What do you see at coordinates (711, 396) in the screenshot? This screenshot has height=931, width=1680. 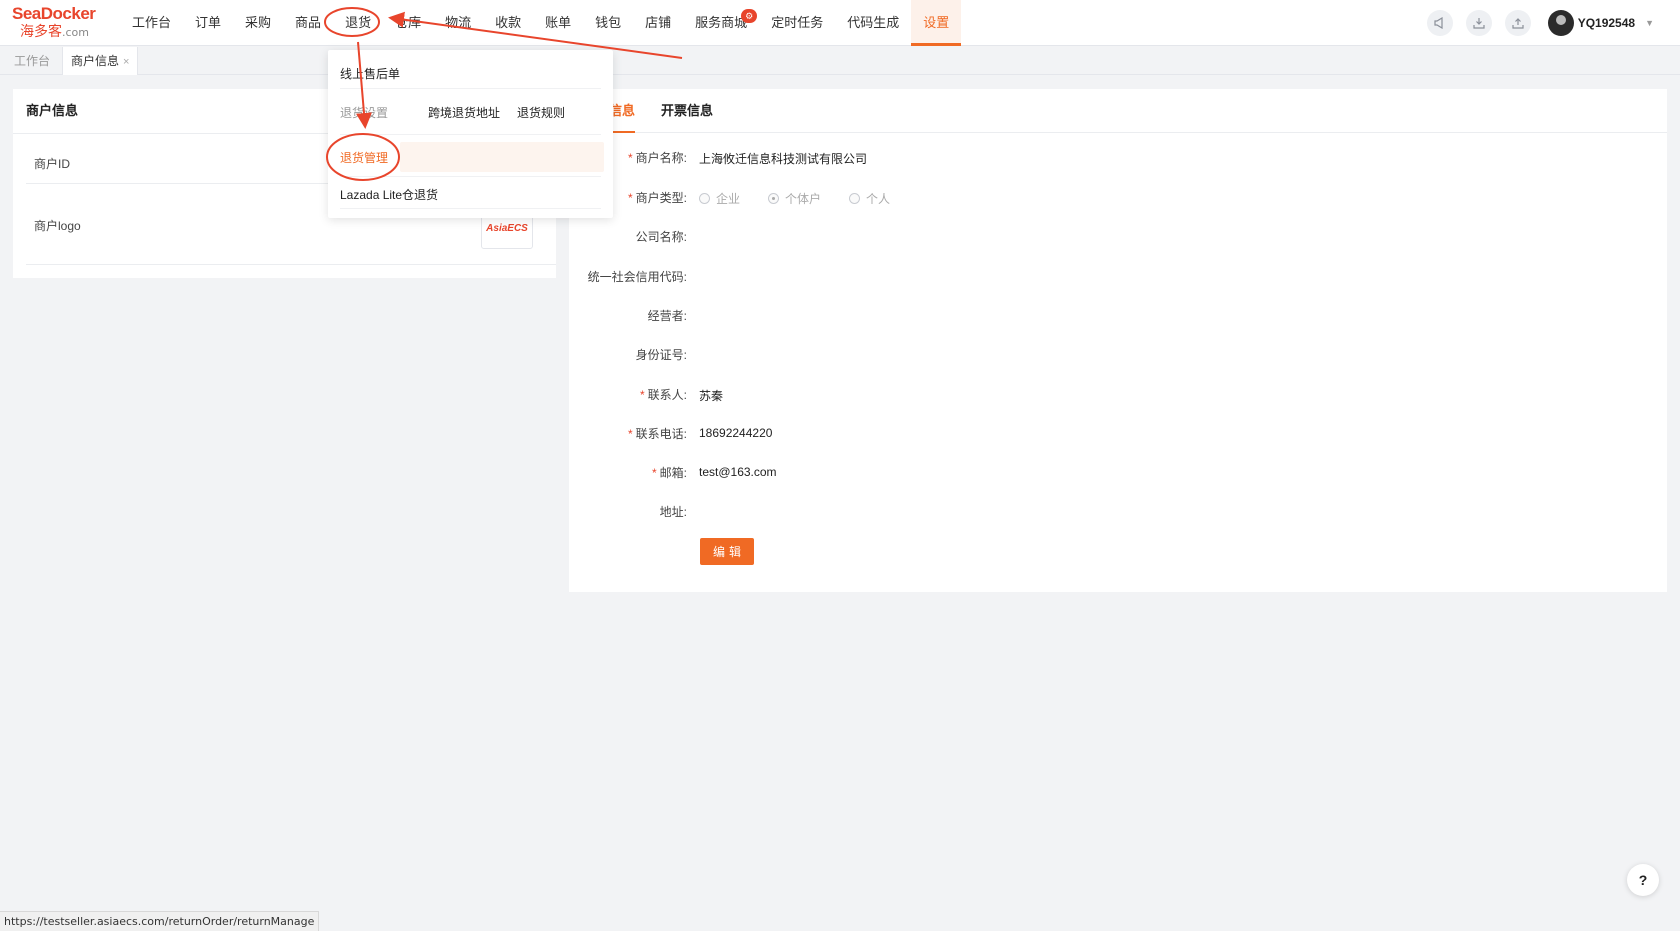 I see `contact-value: 苏秦` at bounding box center [711, 396].